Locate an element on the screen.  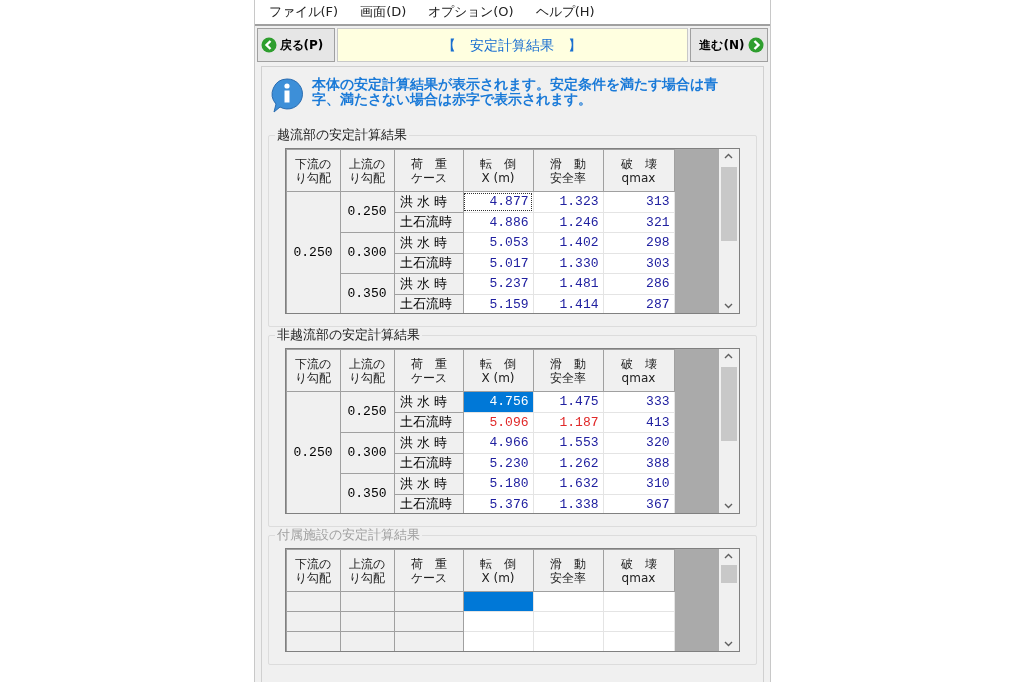
info-icon is located at coordinates (286, 95).